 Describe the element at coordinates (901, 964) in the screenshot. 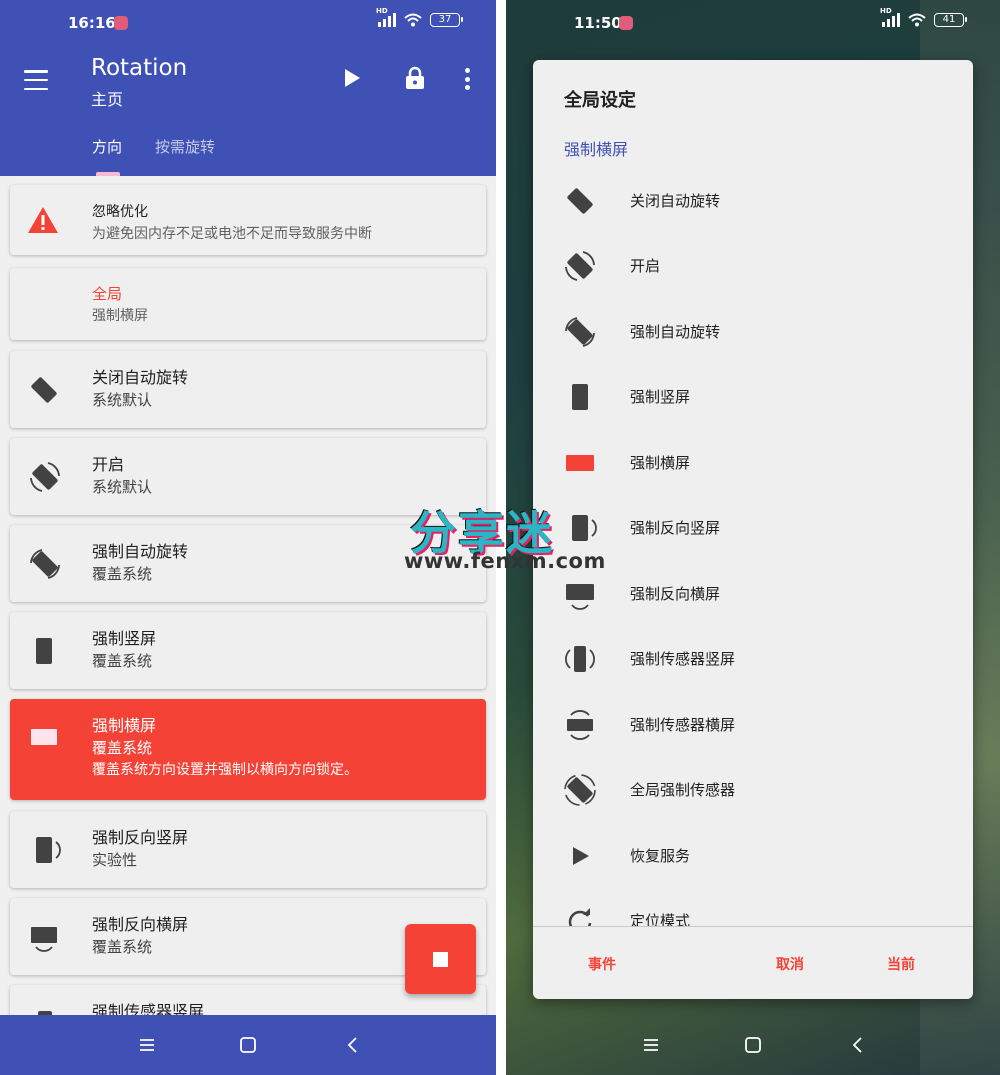

I see `current-button: 当前` at that location.